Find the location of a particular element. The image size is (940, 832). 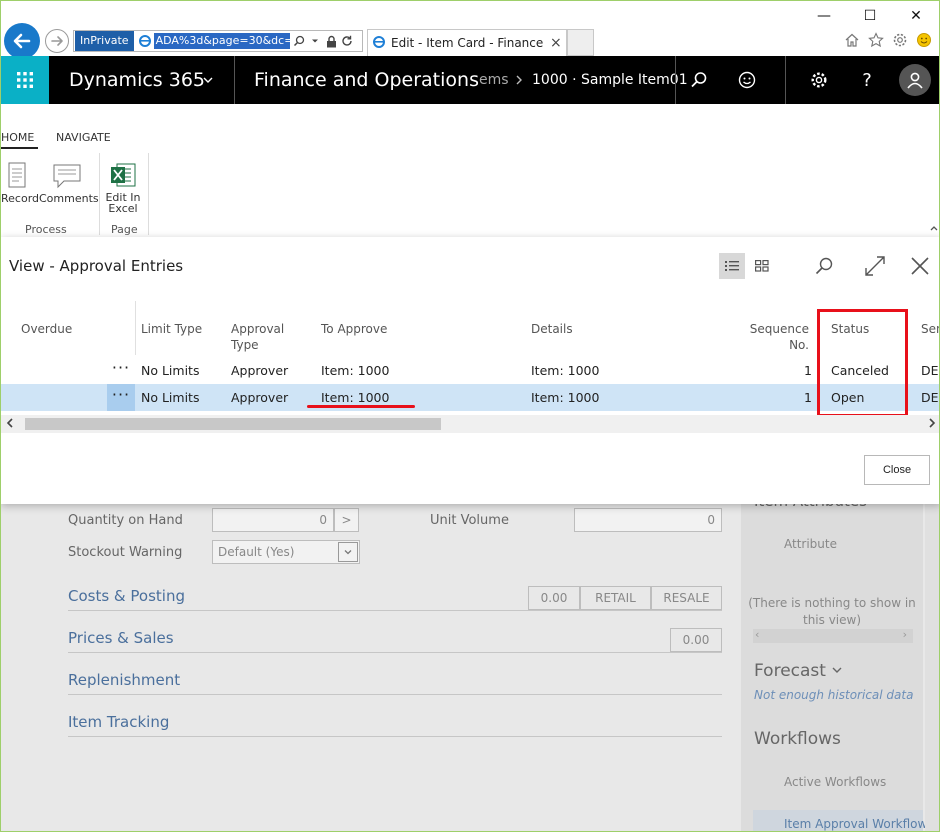

gear-icon is located at coordinates (819, 80).